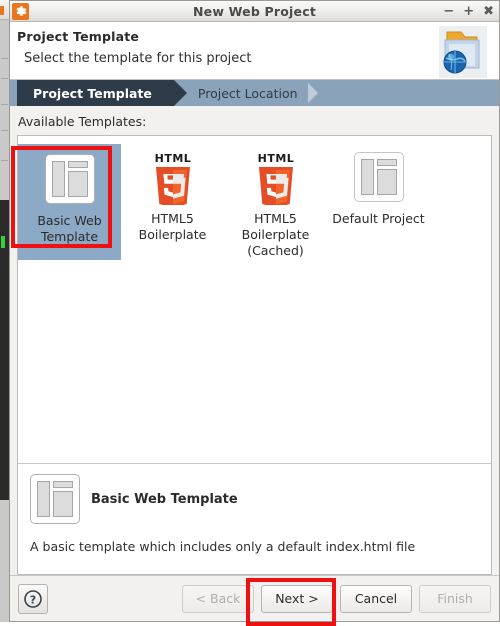 This screenshot has width=500, height=626. I want to click on help-button: ?, so click(33, 598).